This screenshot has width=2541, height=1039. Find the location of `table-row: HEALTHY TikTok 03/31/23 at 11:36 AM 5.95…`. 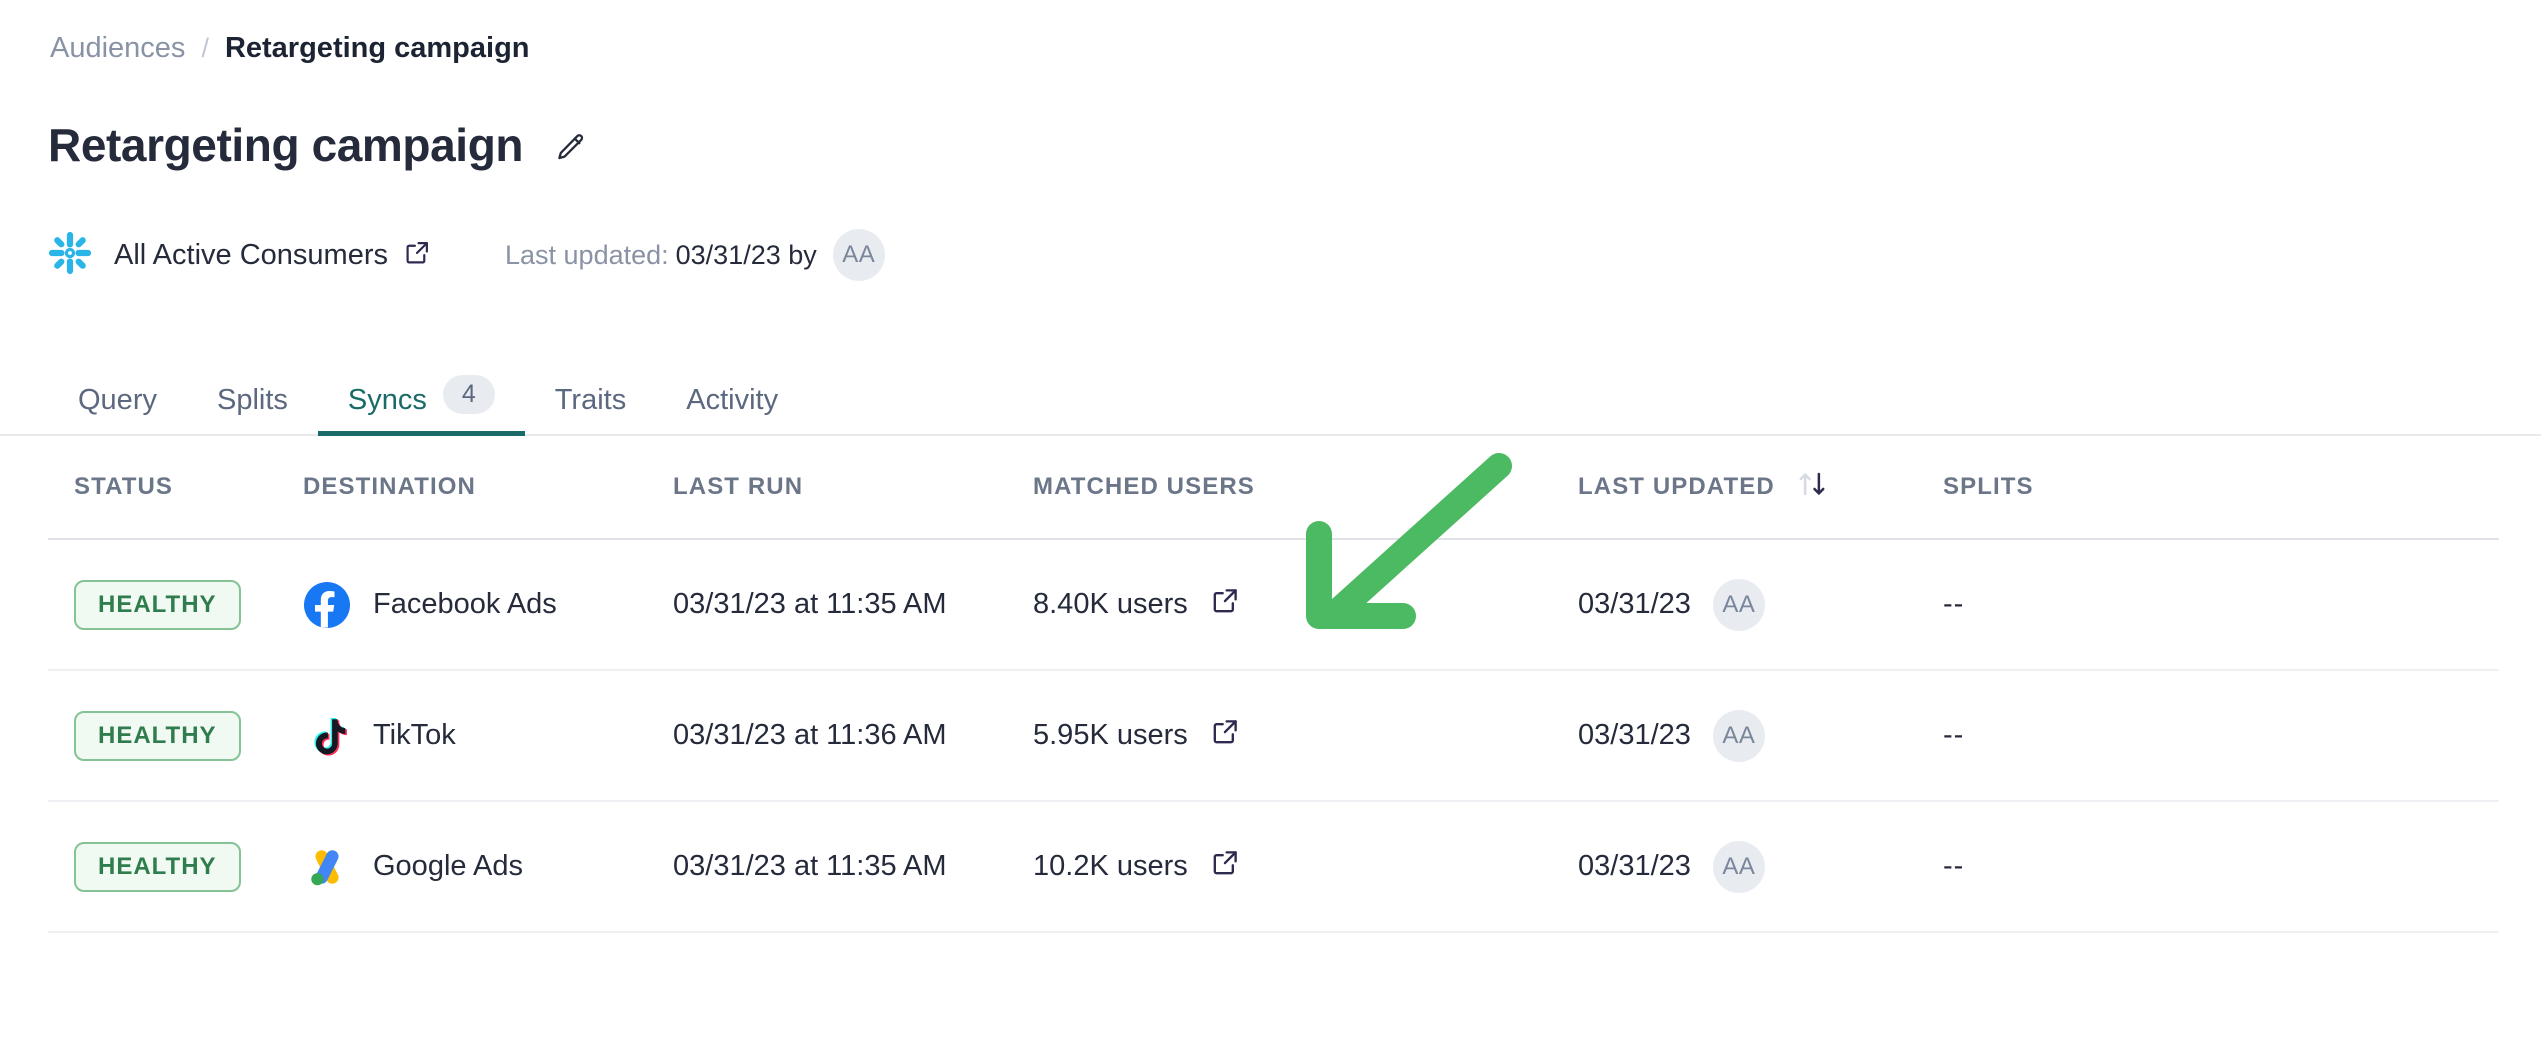

table-row: HEALTHY TikTok 03/31/23 at 11:36 AM 5.95… is located at coordinates (1273, 736).